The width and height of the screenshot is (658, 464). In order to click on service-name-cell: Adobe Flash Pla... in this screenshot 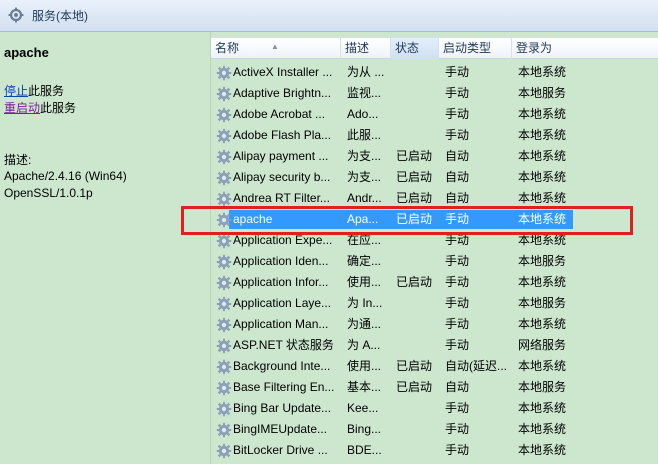, I will do `click(282, 135)`.